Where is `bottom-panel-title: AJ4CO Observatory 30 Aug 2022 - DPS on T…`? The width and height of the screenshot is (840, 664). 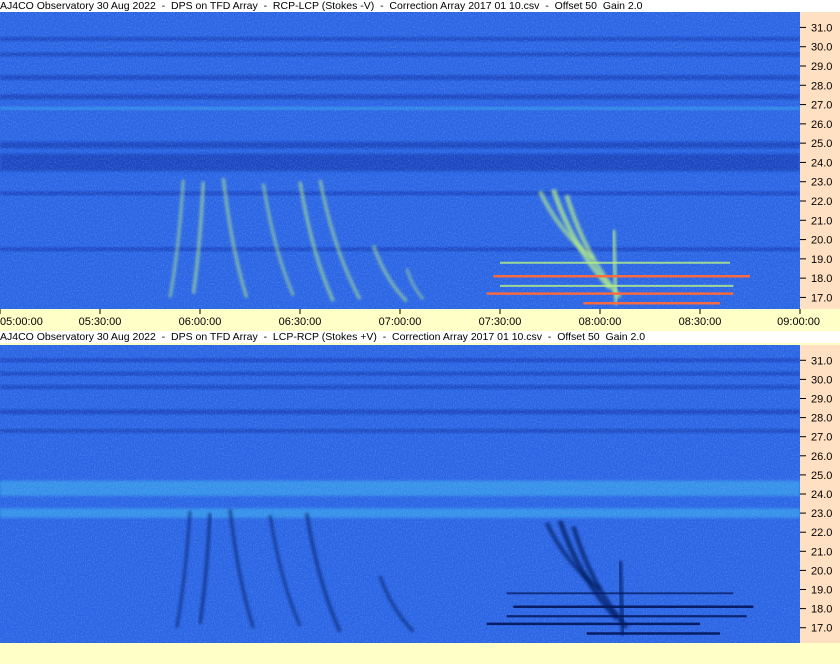
bottom-panel-title: AJ4CO Observatory 30 Aug 2022 - DPS on T… is located at coordinates (420, 337).